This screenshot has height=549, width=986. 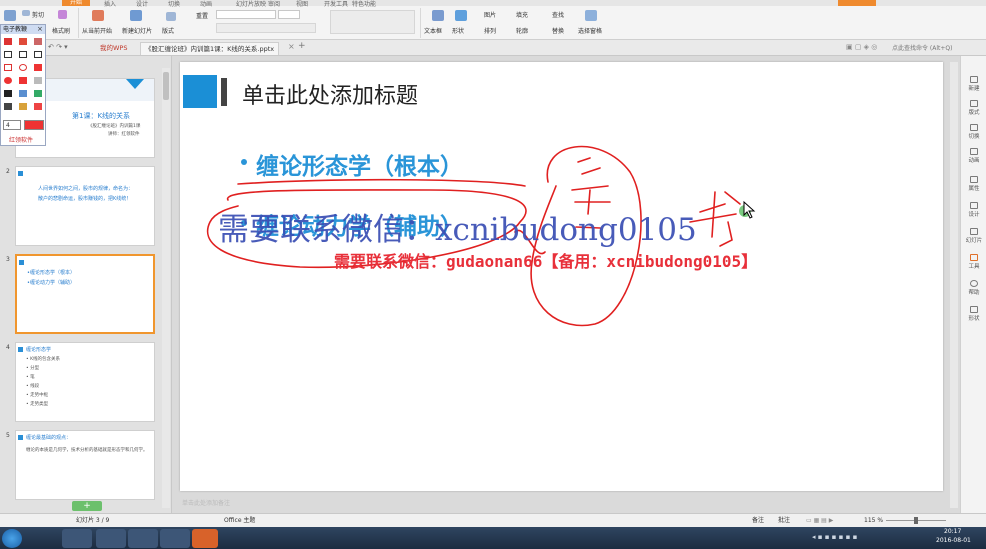 What do you see at coordinates (8, 106) in the screenshot?
I see `save-icon` at bounding box center [8, 106].